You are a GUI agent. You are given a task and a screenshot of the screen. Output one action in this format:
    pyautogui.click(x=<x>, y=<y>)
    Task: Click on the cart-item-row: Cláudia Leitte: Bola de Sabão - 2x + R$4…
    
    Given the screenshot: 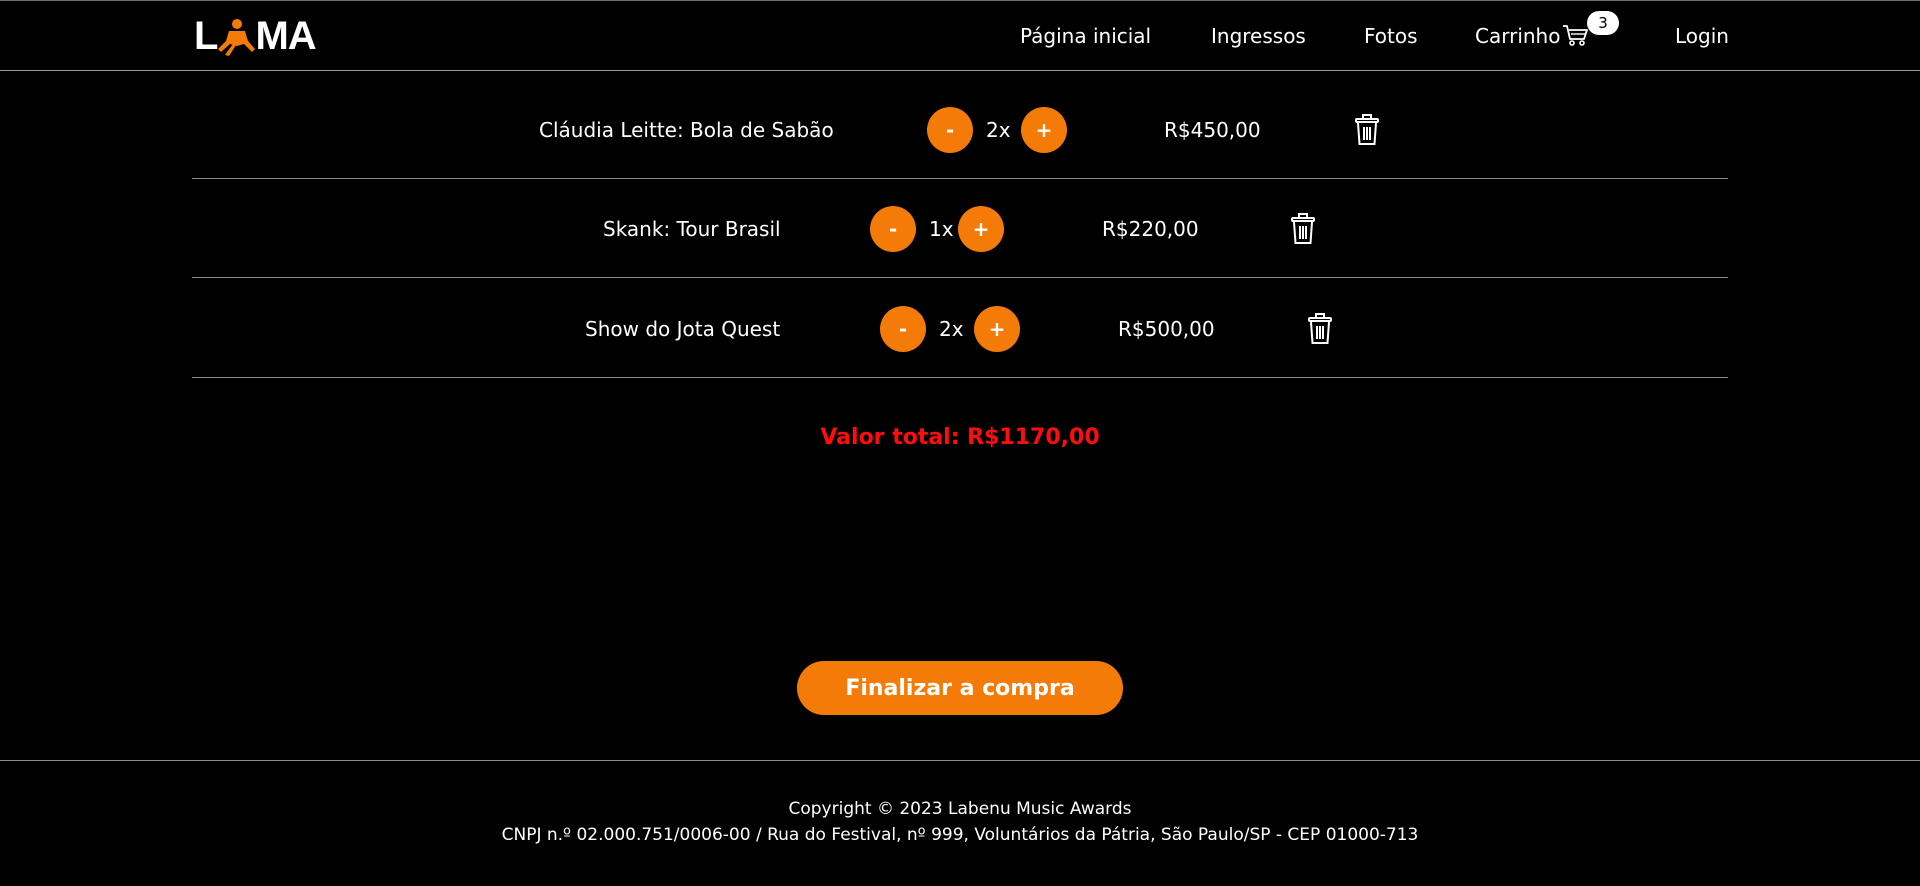 What is the action you would take?
    pyautogui.click(x=960, y=129)
    